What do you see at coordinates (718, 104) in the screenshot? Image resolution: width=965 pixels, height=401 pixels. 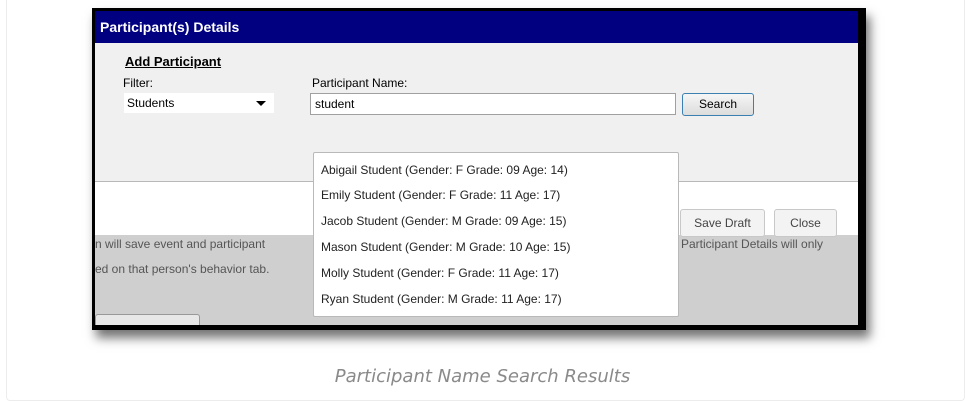 I see `search-button: Search` at bounding box center [718, 104].